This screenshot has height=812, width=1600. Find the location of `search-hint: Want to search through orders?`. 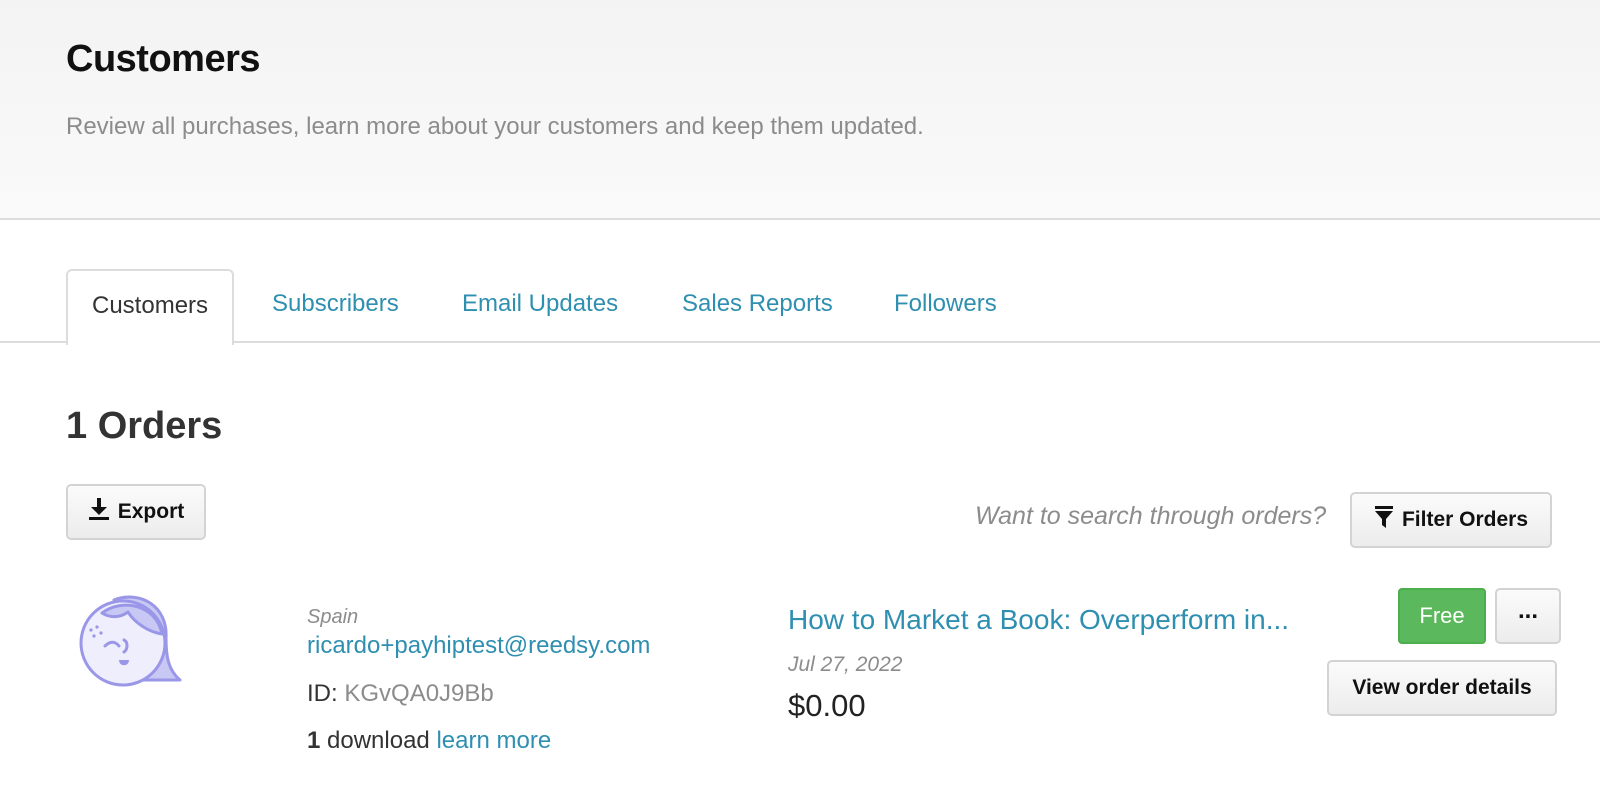

search-hint: Want to search through orders? is located at coordinates (1151, 516).